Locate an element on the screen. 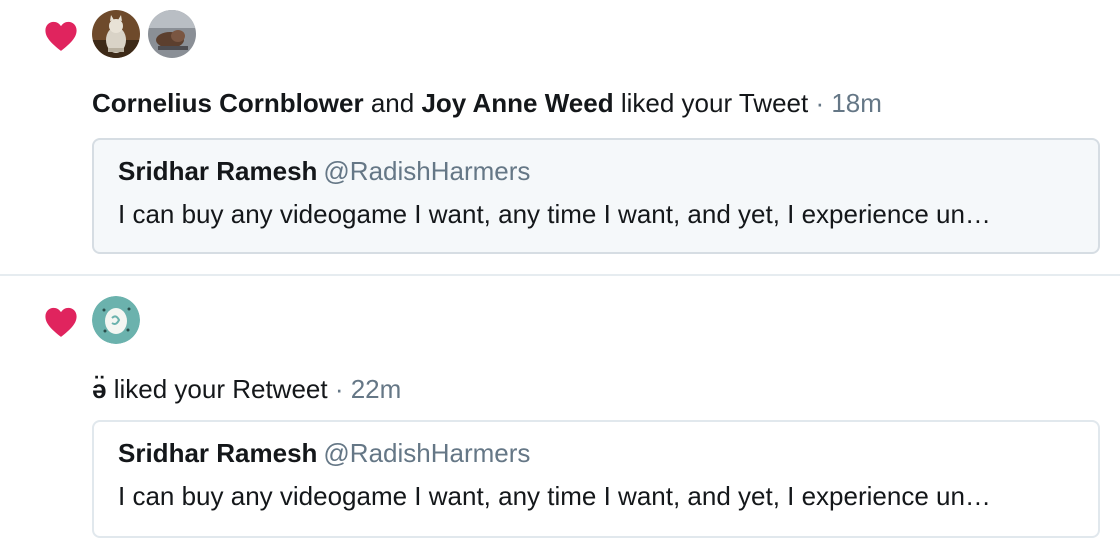 The width and height of the screenshot is (1120, 556). actor-name: ə̈ is located at coordinates (99, 389).